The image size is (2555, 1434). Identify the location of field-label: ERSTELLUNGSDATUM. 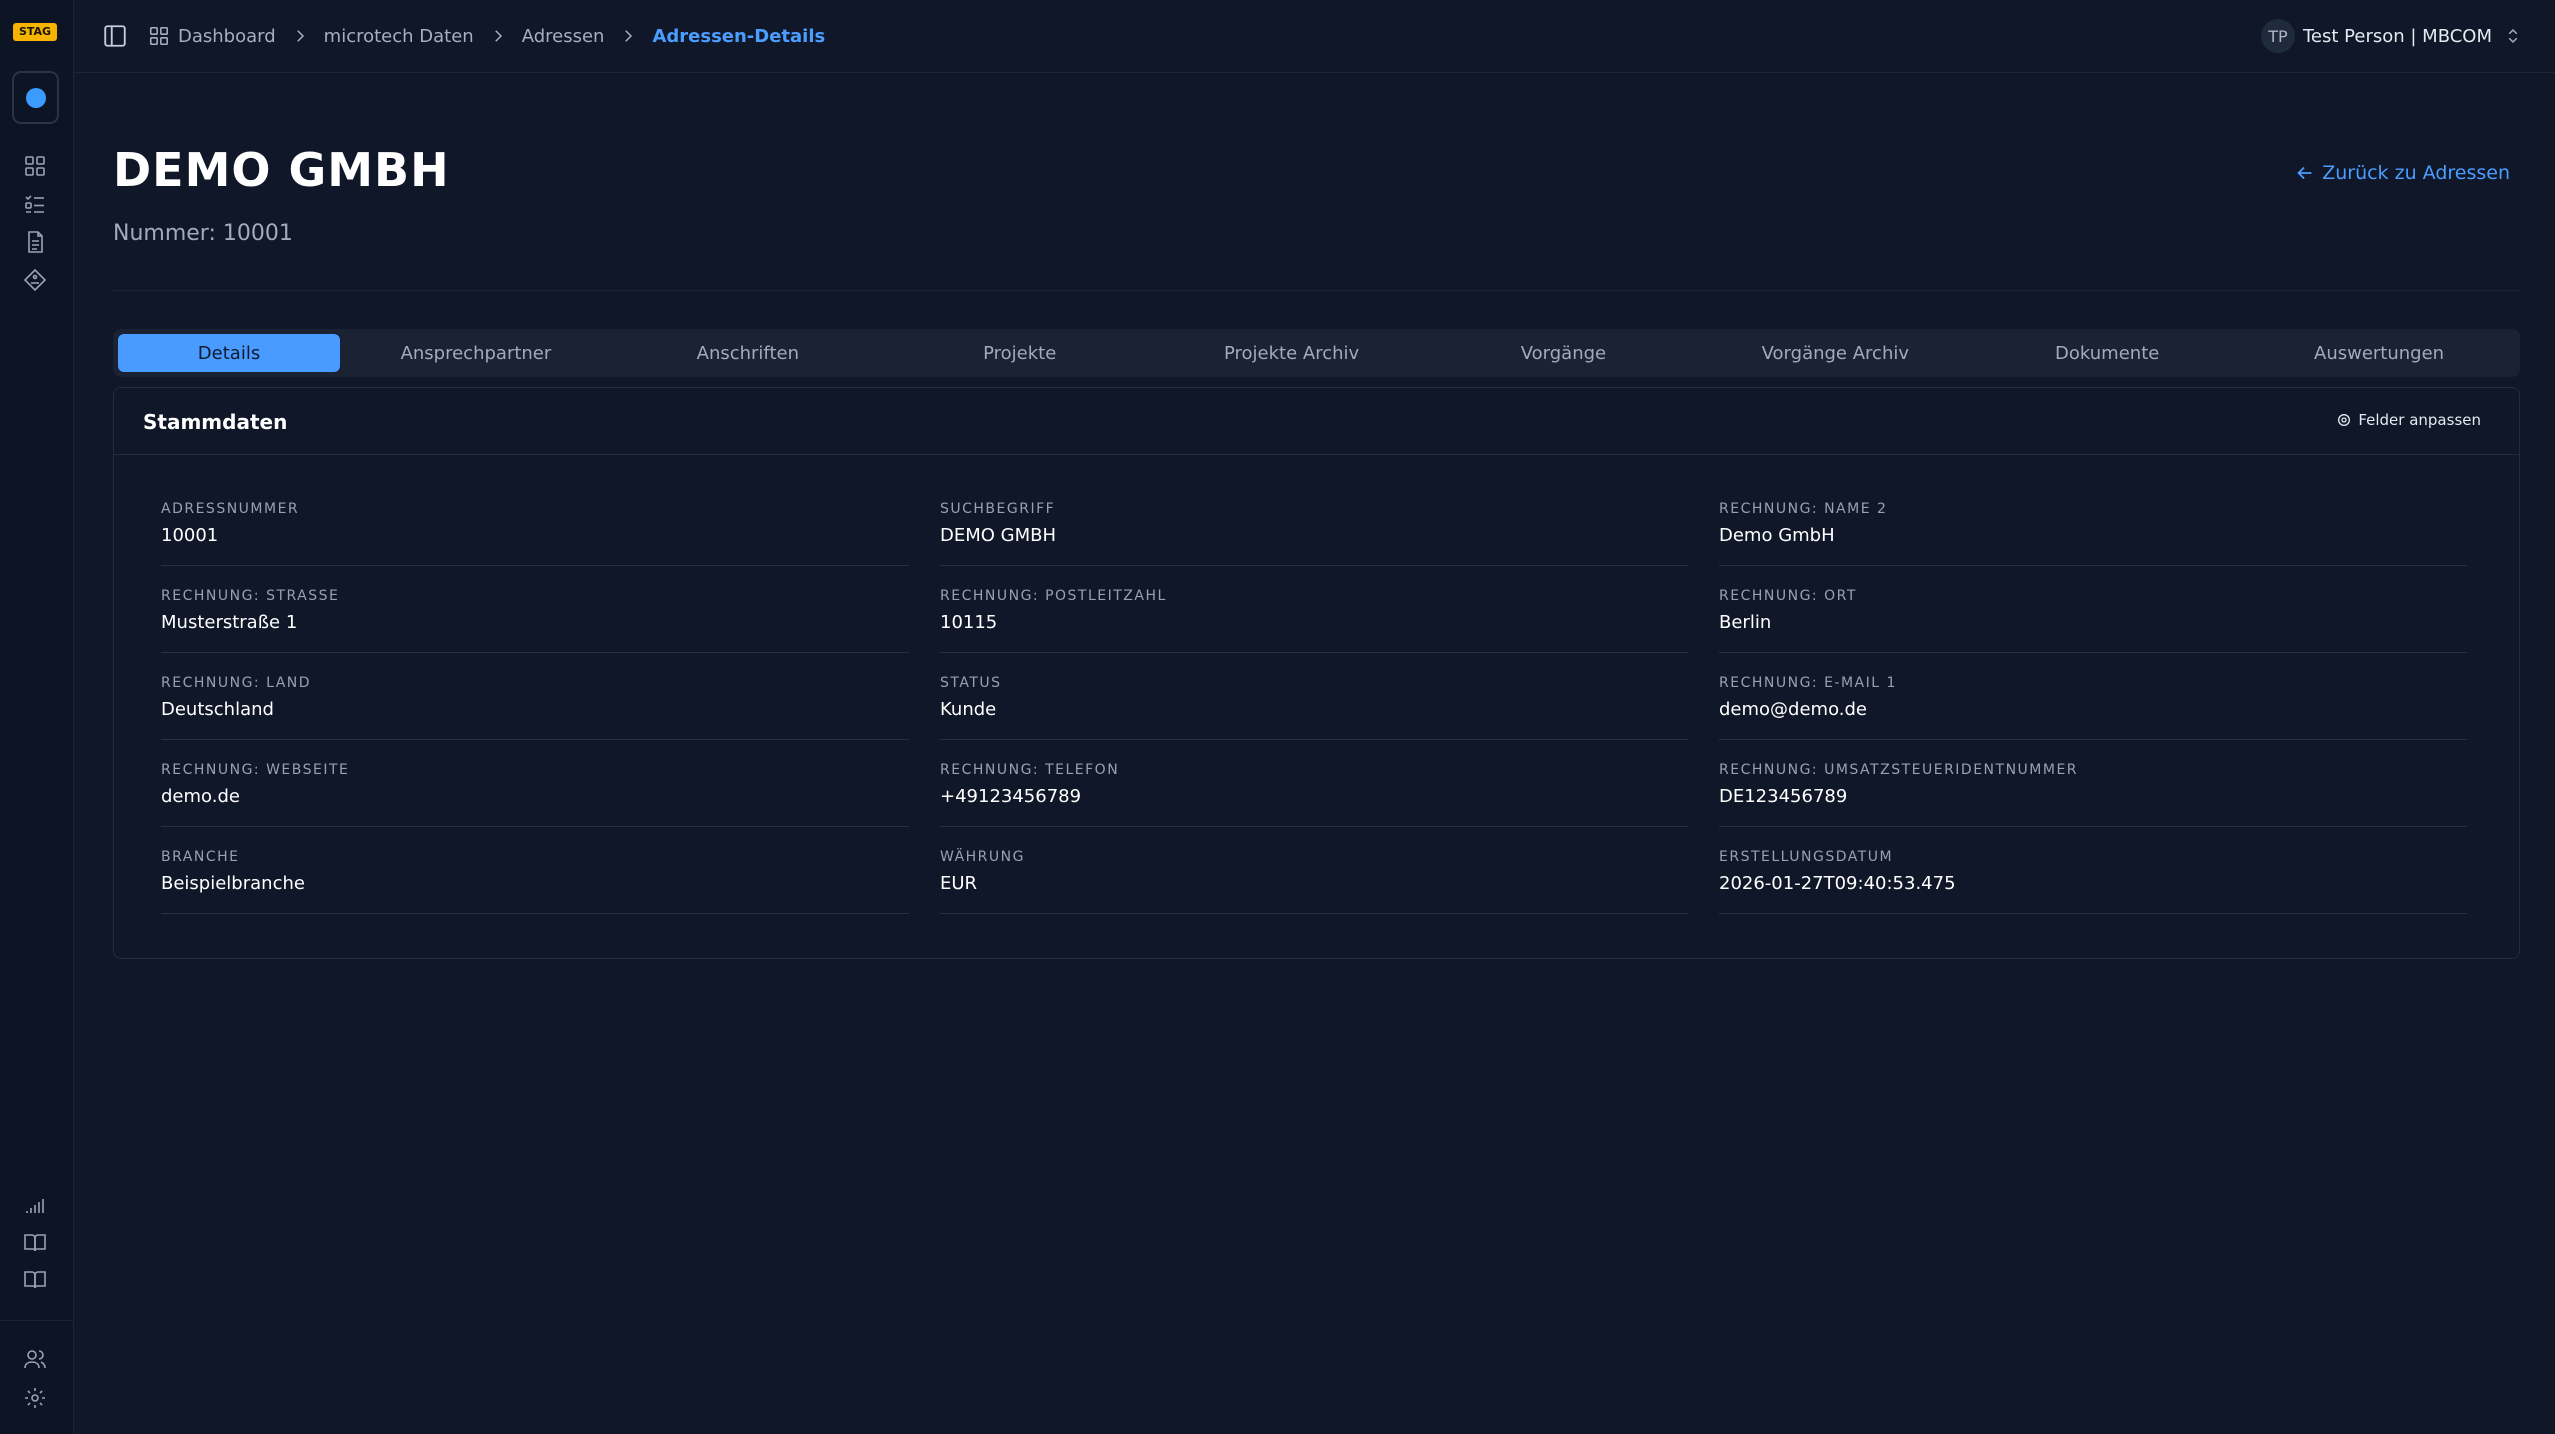
(1806, 857).